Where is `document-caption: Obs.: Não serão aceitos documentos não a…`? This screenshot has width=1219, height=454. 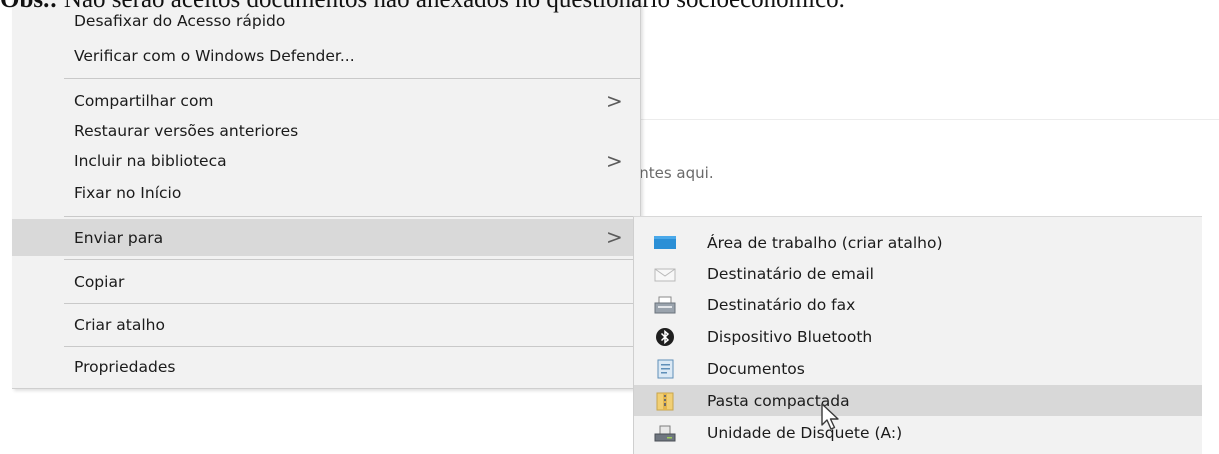
document-caption: Obs.: Não serão aceitos documentos não a… is located at coordinates (609, 6).